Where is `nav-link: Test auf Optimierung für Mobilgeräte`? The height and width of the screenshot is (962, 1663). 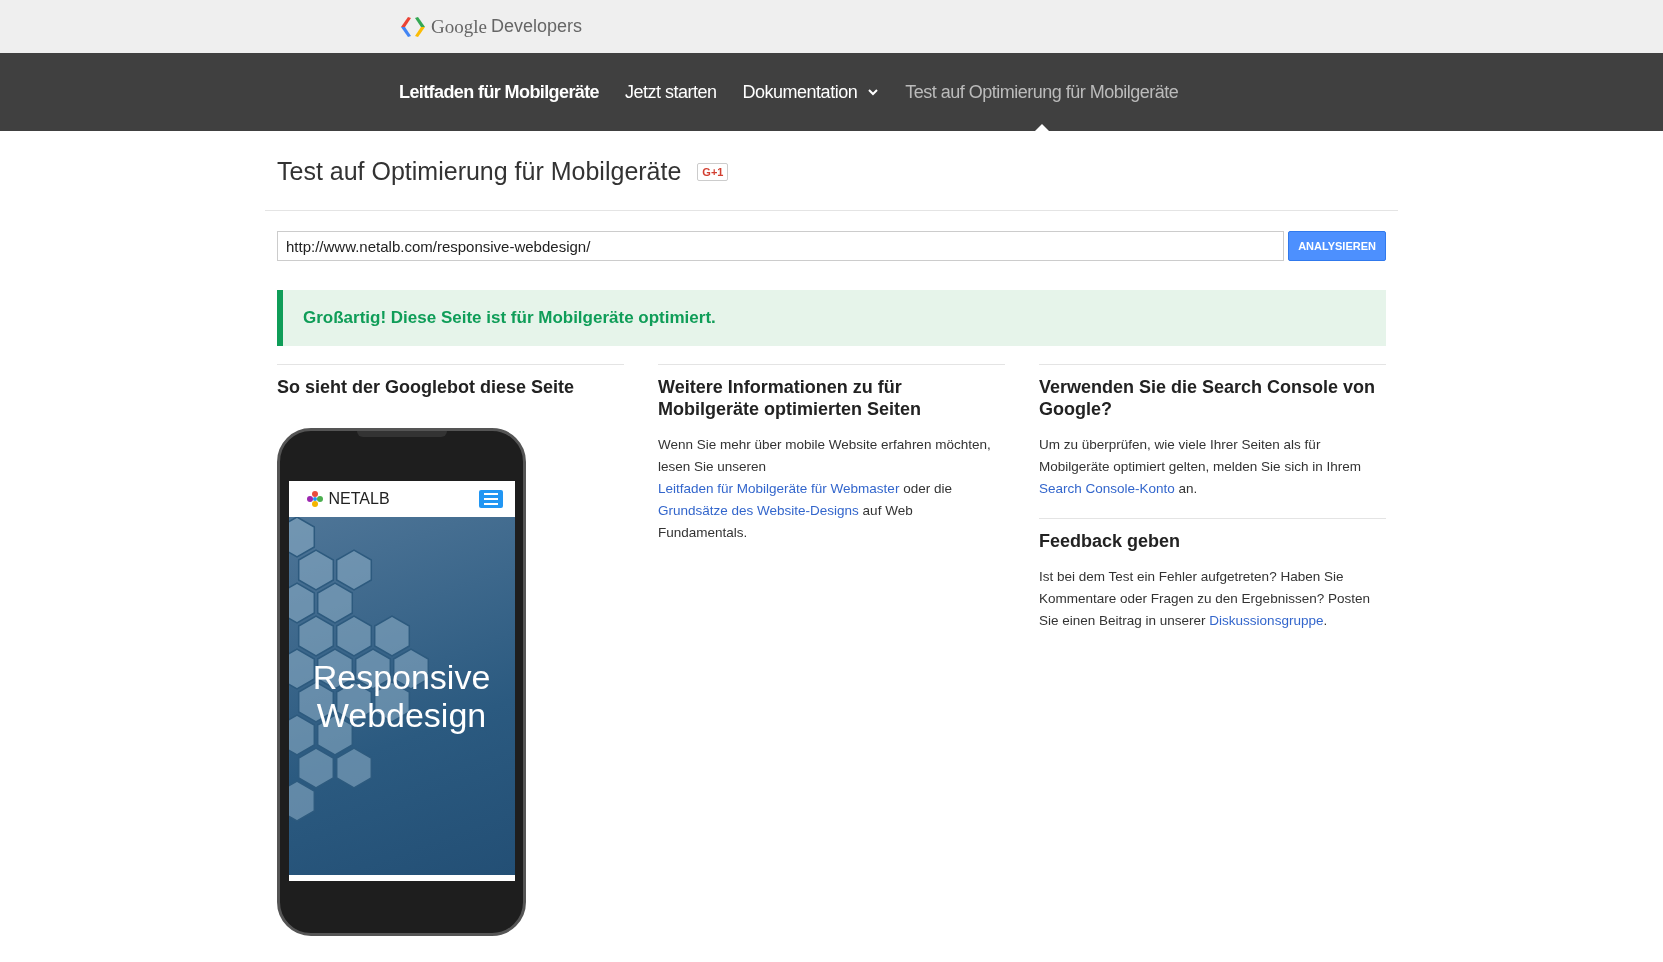 nav-link: Test auf Optimierung für Mobilgeräte is located at coordinates (1042, 92).